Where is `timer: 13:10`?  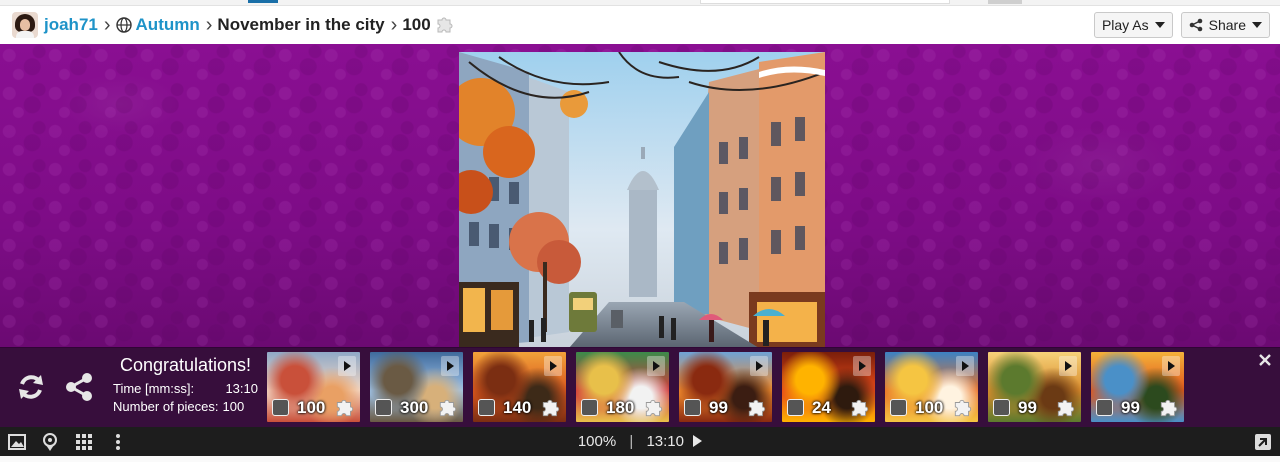
timer: 13:10 is located at coordinates (665, 441).